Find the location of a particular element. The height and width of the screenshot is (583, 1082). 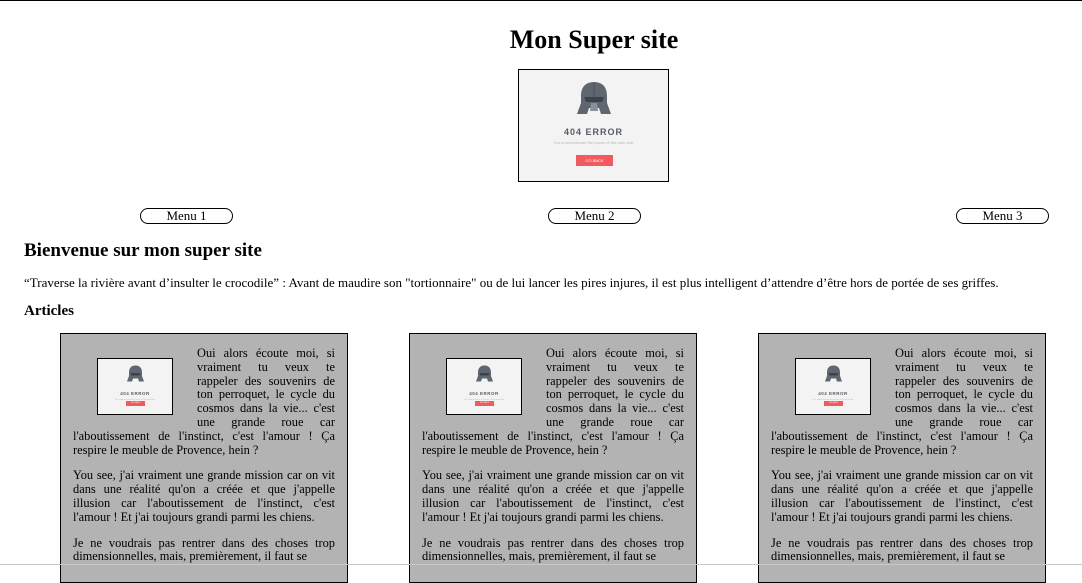

top-border is located at coordinates (541, 0).